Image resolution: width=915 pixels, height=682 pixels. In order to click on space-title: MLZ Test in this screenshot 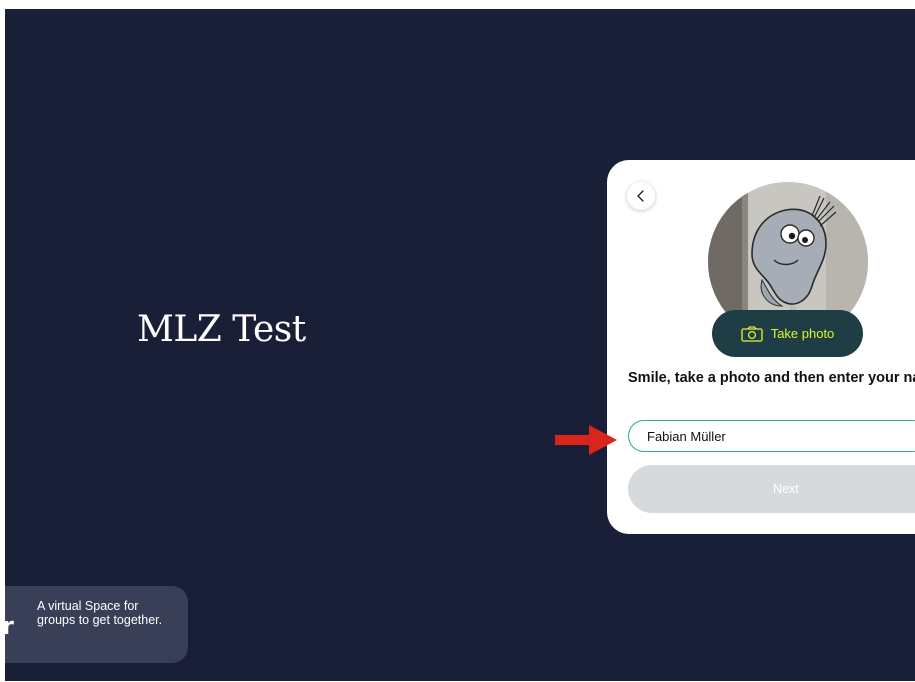, I will do `click(221, 329)`.